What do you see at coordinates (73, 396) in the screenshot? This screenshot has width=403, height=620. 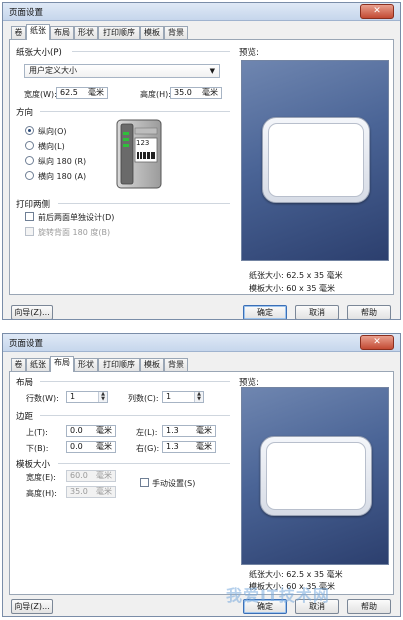 I see `rows-value: 1` at bounding box center [73, 396].